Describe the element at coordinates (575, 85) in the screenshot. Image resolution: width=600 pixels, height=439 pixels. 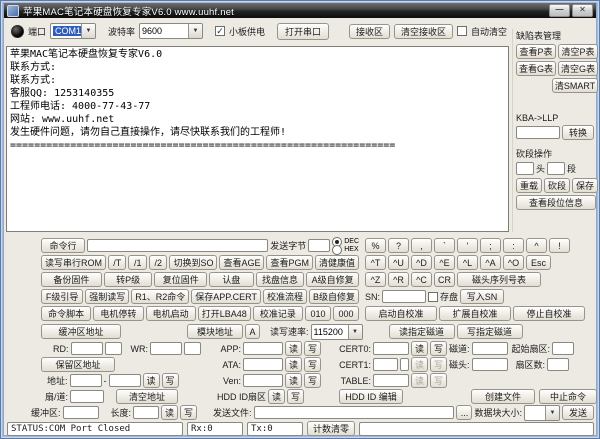
I see `clear-smart-button: 清SMART` at that location.